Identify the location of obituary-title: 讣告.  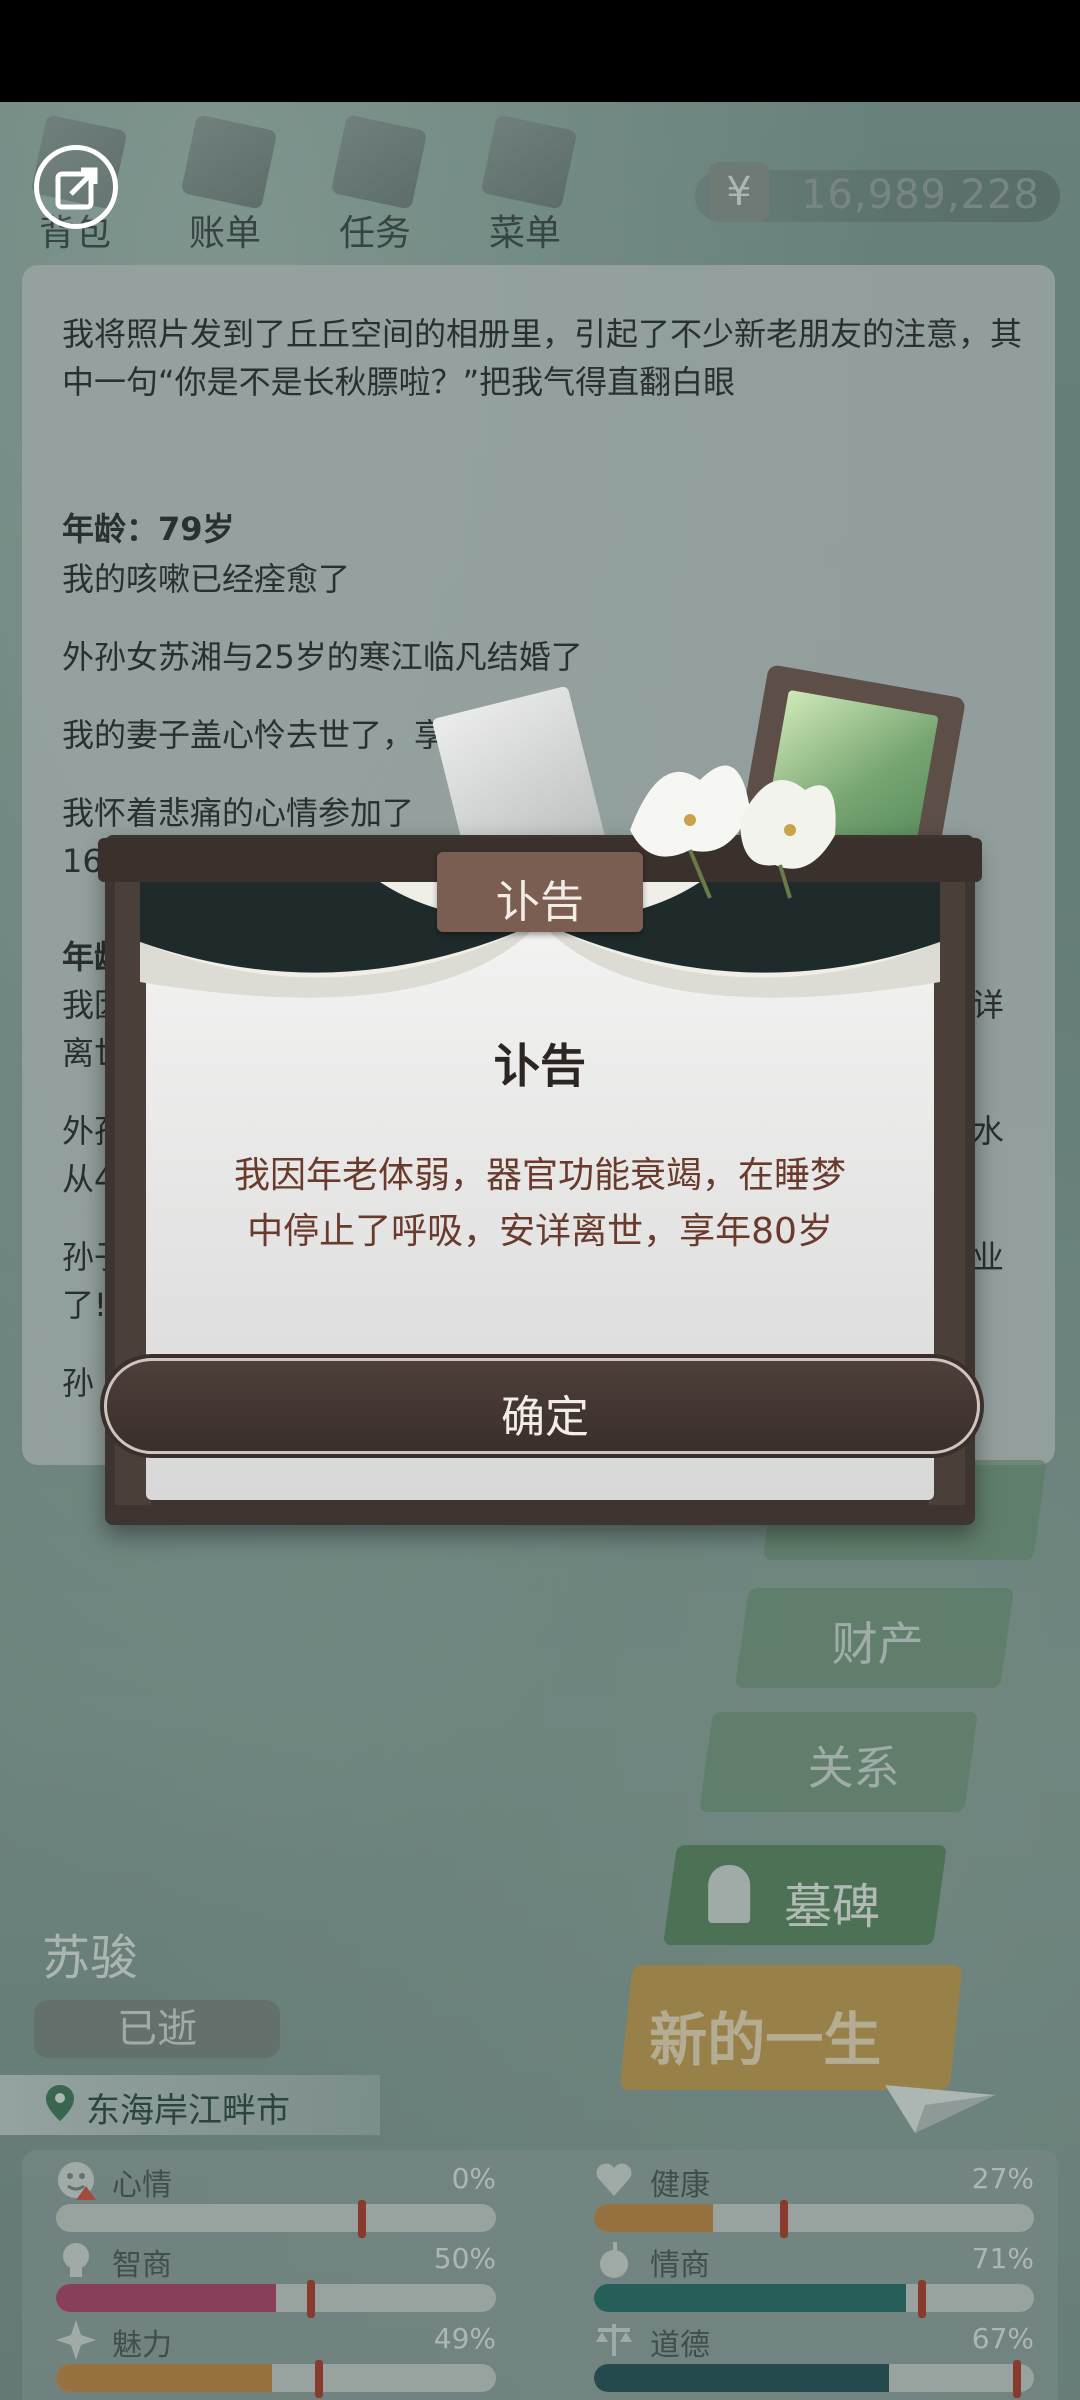
(540, 1066).